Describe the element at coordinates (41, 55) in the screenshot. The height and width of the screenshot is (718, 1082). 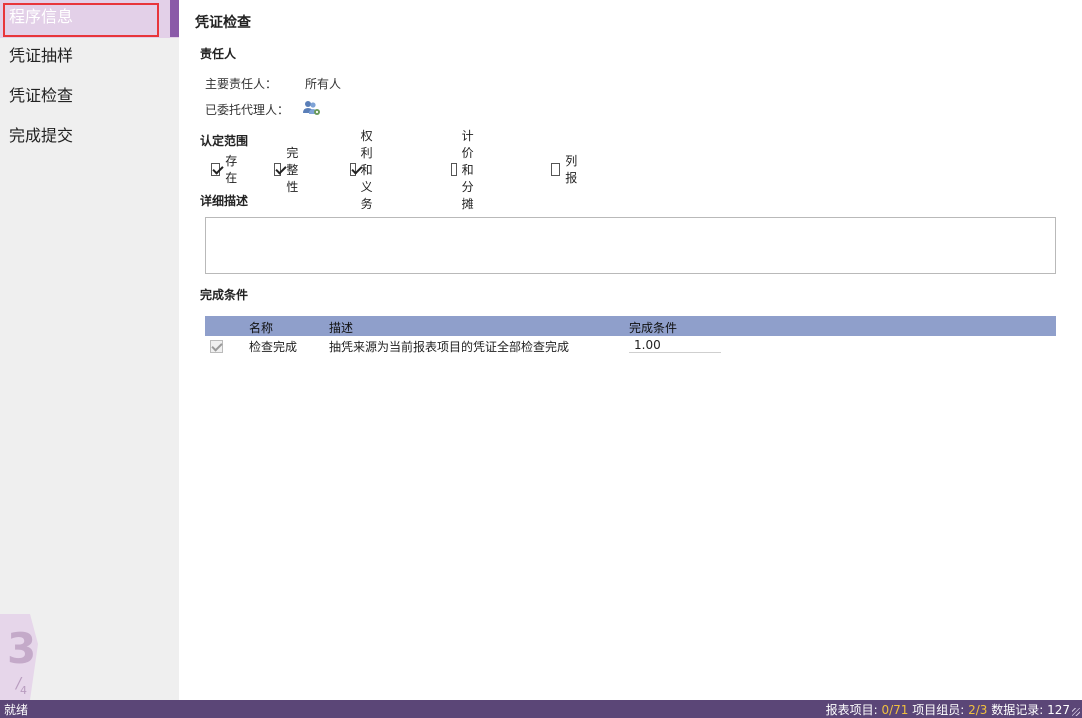
I see `sidebar-item-label: 凭证抽样` at that location.